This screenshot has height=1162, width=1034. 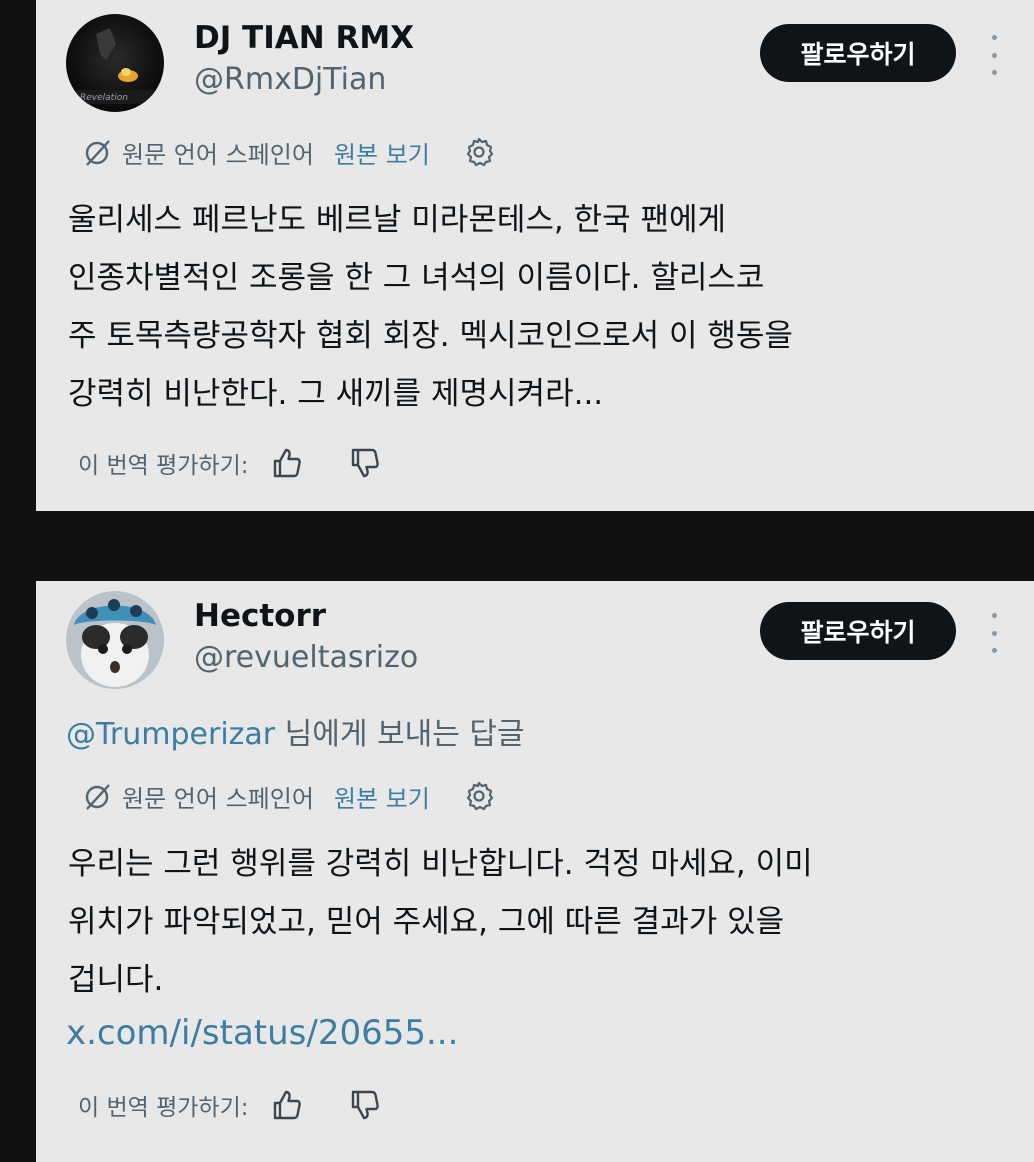 I want to click on reply-context-label: 님에게 보내는 답글, so click(x=400, y=734).